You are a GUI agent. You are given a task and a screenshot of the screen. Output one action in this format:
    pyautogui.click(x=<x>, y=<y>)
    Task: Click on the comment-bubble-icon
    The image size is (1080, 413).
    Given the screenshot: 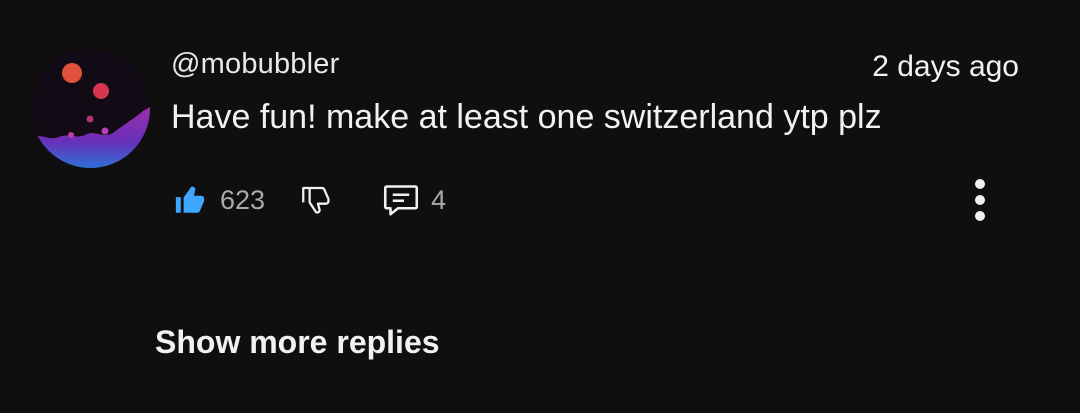 What is the action you would take?
    pyautogui.click(x=401, y=200)
    